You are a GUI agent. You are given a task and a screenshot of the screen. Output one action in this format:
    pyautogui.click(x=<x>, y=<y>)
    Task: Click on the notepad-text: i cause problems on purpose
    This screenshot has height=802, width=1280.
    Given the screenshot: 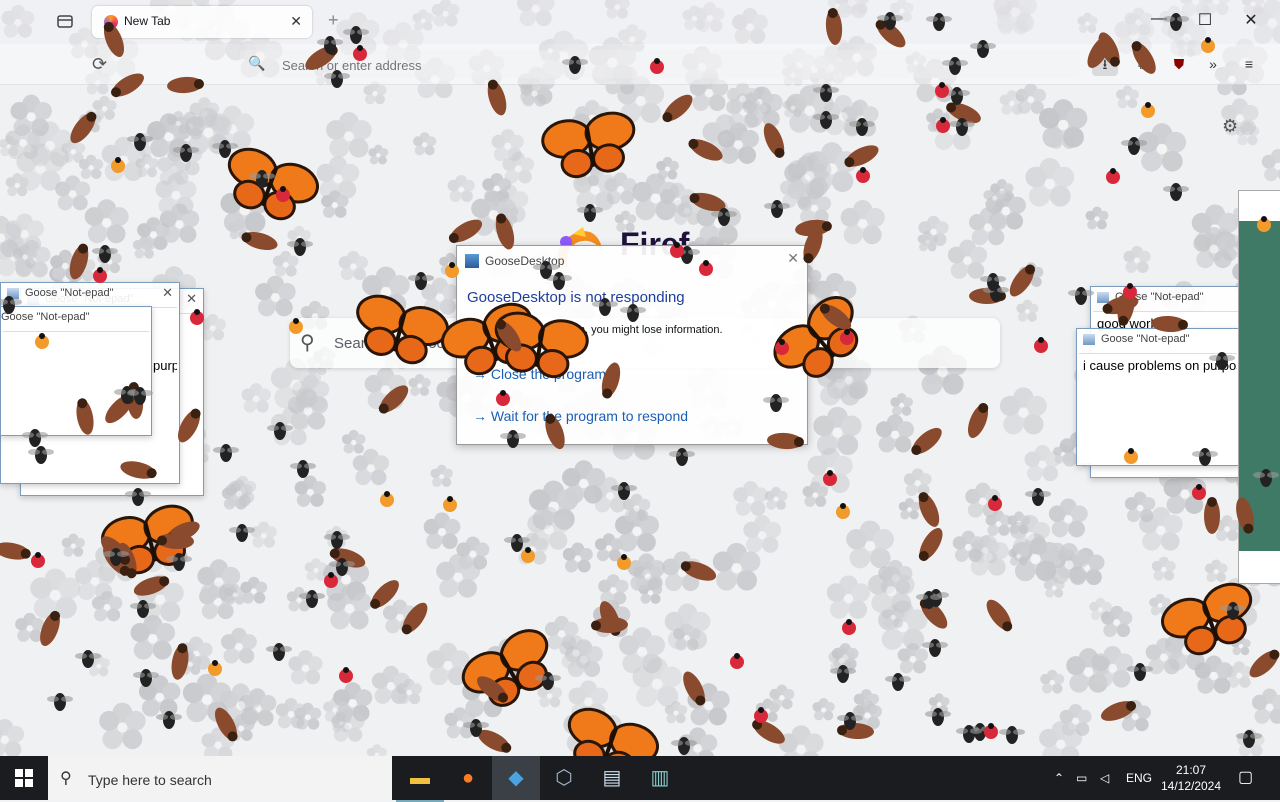 What is the action you would take?
    pyautogui.click(x=1160, y=365)
    